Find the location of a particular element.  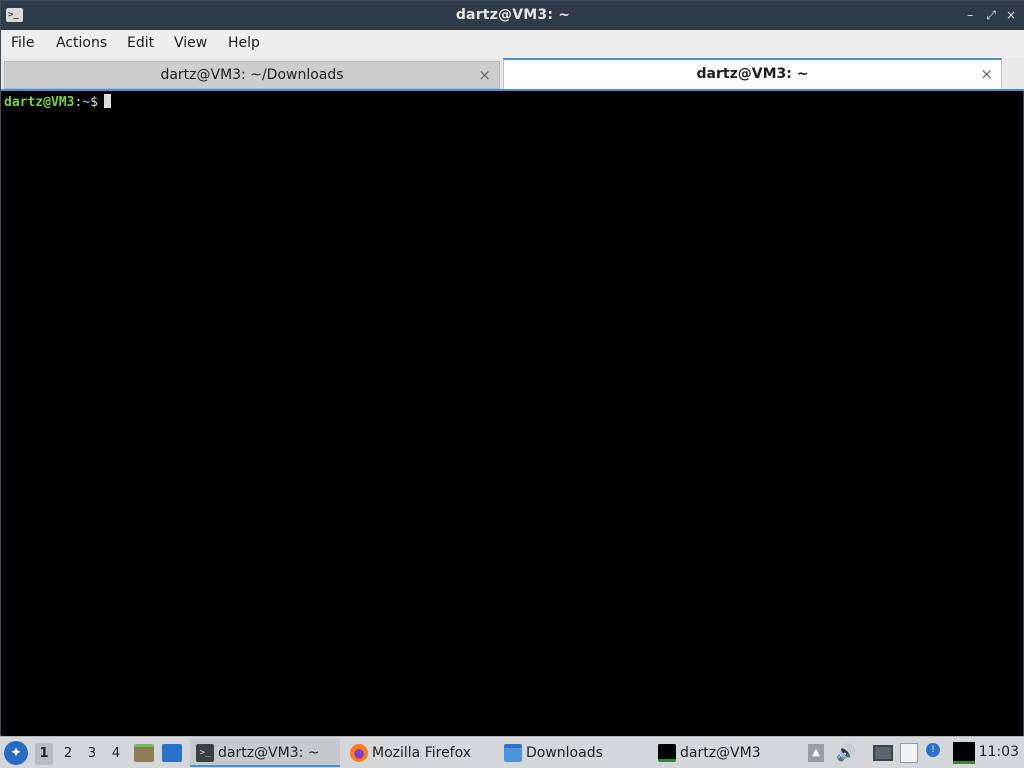

cpu-monitor-icon is located at coordinates (964, 753).